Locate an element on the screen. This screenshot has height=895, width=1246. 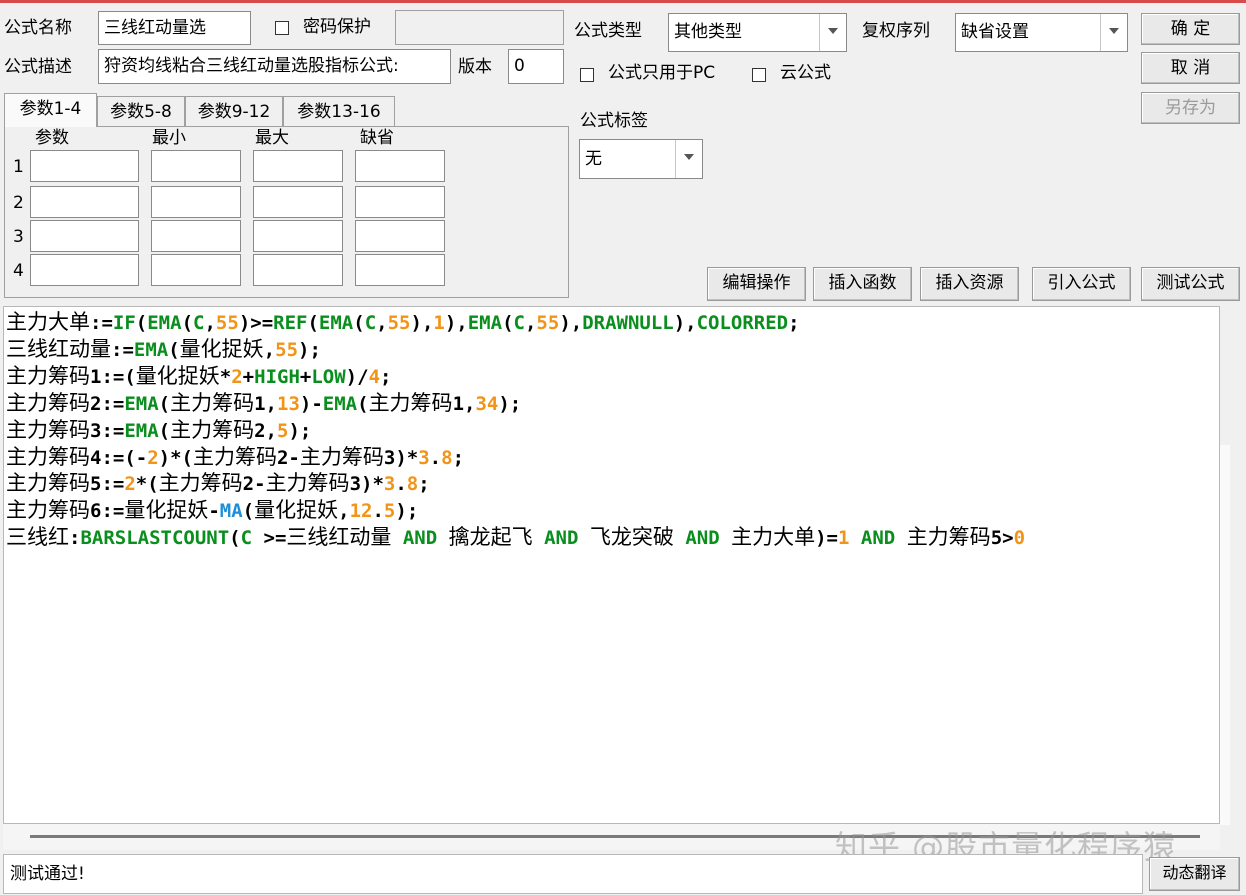
code-line: 主力筹码3:=EMA(主力筹码2,5); is located at coordinates (611, 431).